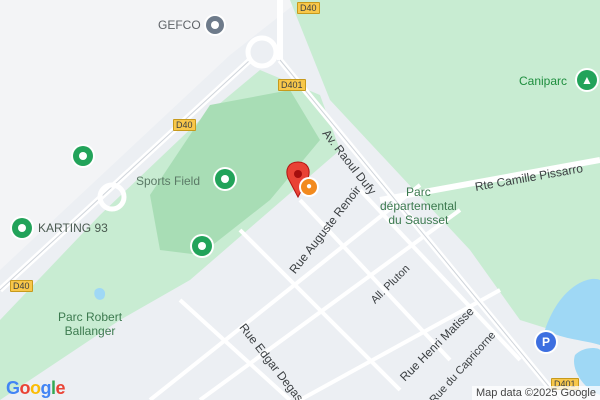  What do you see at coordinates (179, 25) in the screenshot?
I see `place-gefco: GEFCO` at bounding box center [179, 25].